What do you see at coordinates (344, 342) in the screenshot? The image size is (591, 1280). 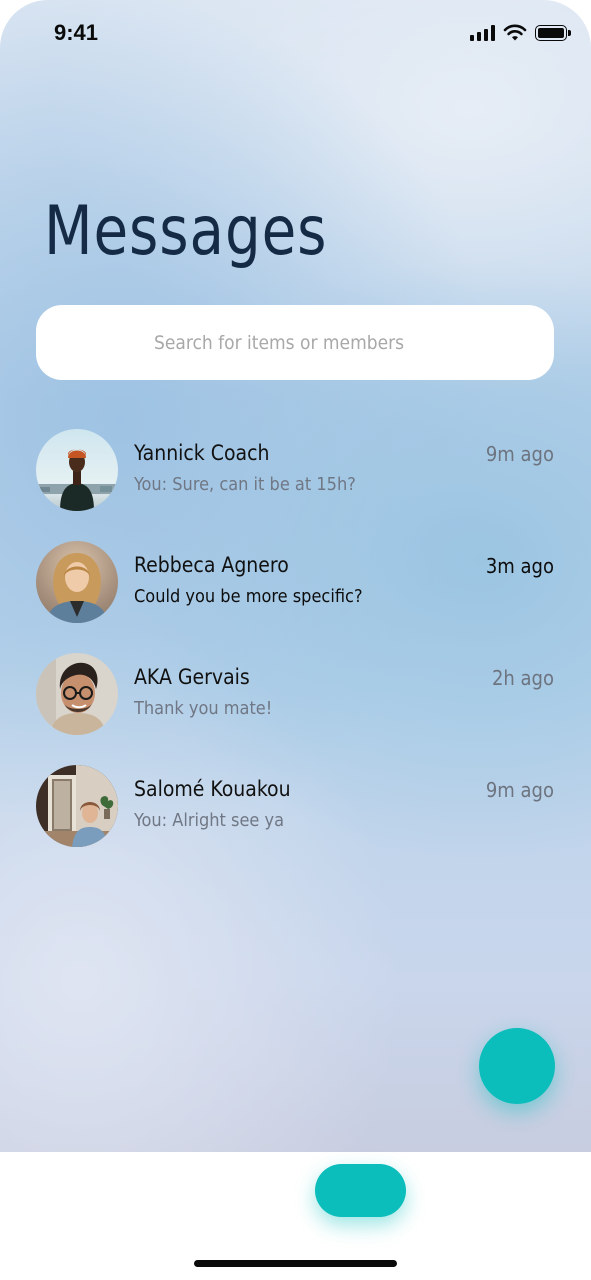 I see `search-input` at bounding box center [344, 342].